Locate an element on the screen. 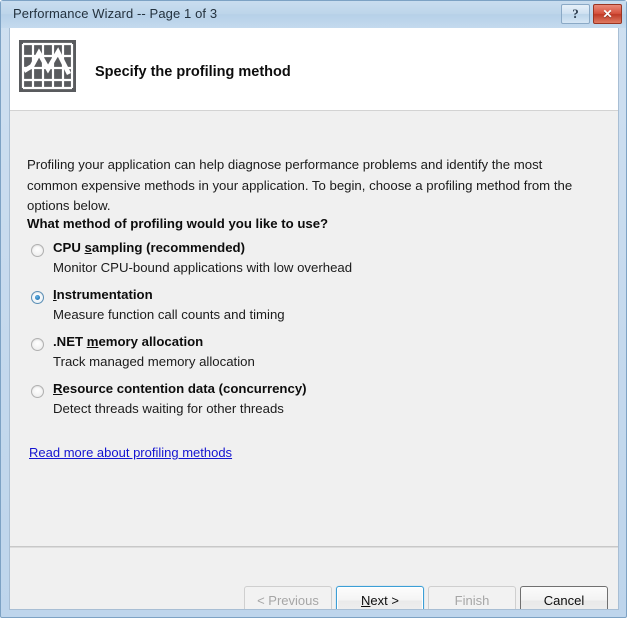 This screenshot has height=618, width=627. help-button: ? is located at coordinates (575, 14).